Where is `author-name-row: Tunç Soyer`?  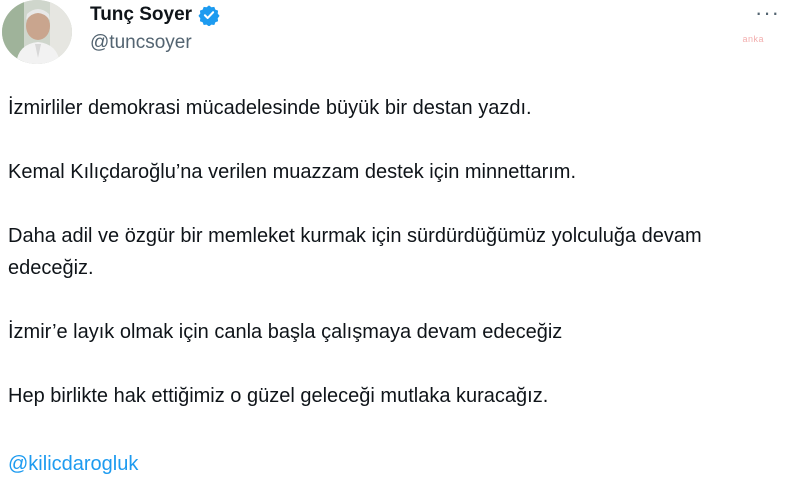 author-name-row: Tunç Soyer is located at coordinates (155, 15).